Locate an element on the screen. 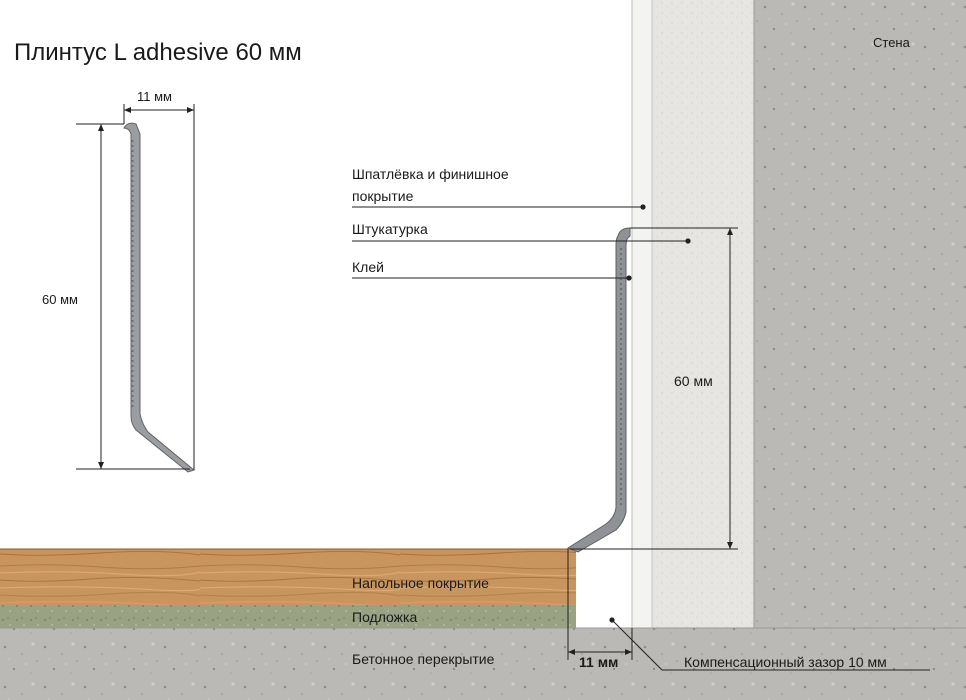  flooring-label: Напольное покрытие is located at coordinates (420, 583).